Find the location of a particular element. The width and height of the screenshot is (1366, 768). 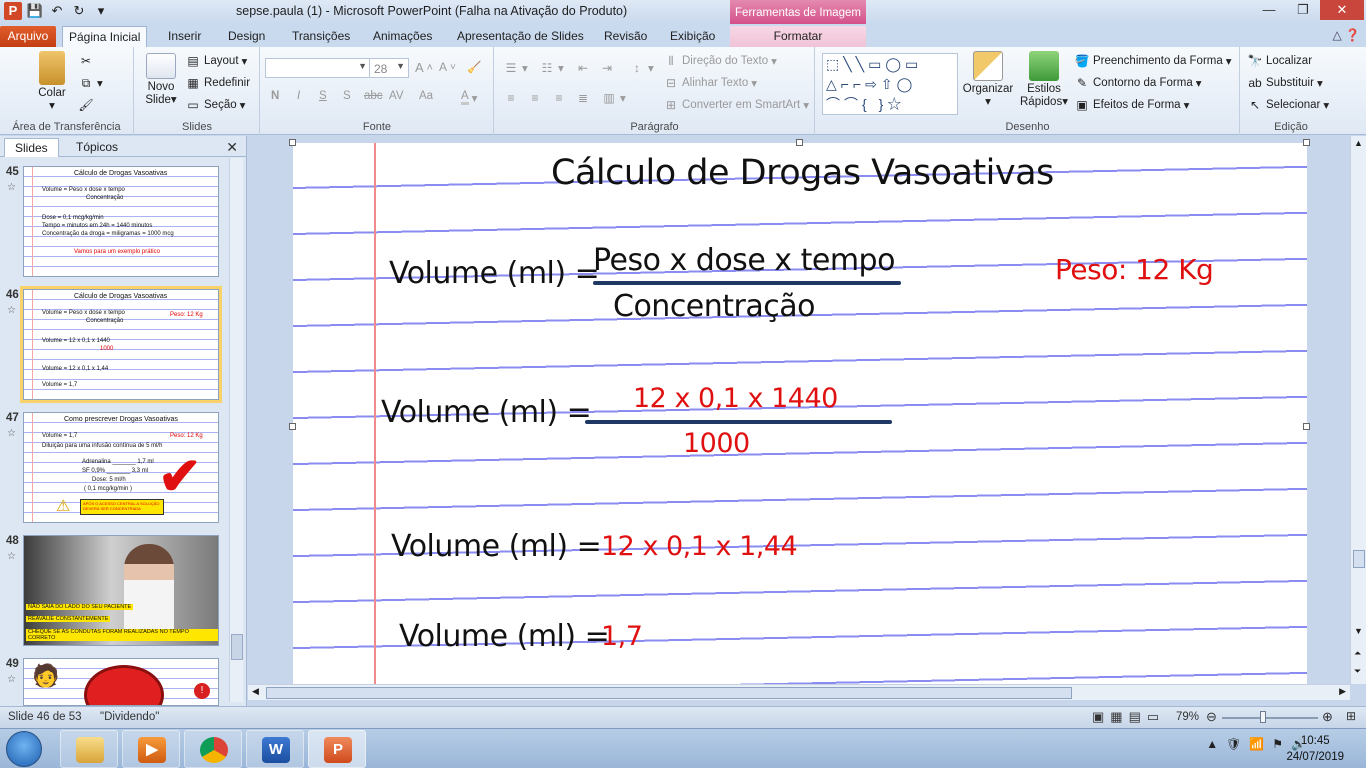

tab-review: Revisão is located at coordinates (625, 36).